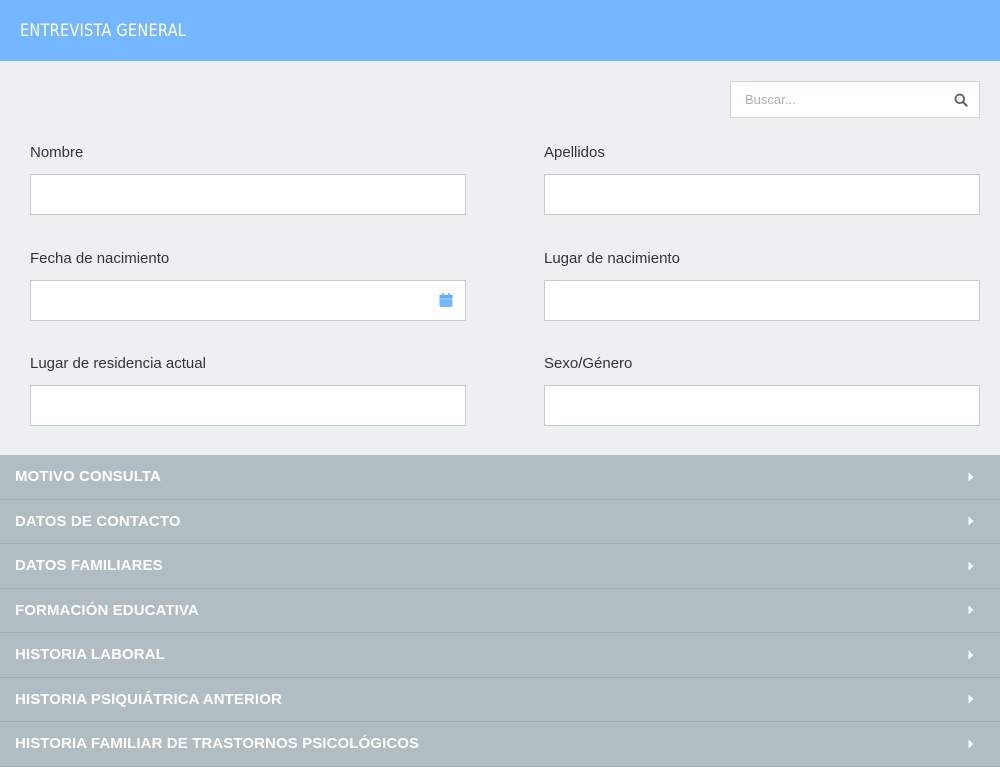 The image size is (1000, 767). What do you see at coordinates (588, 363) in the screenshot?
I see `sexo-genero-label: Sexo/Género` at bounding box center [588, 363].